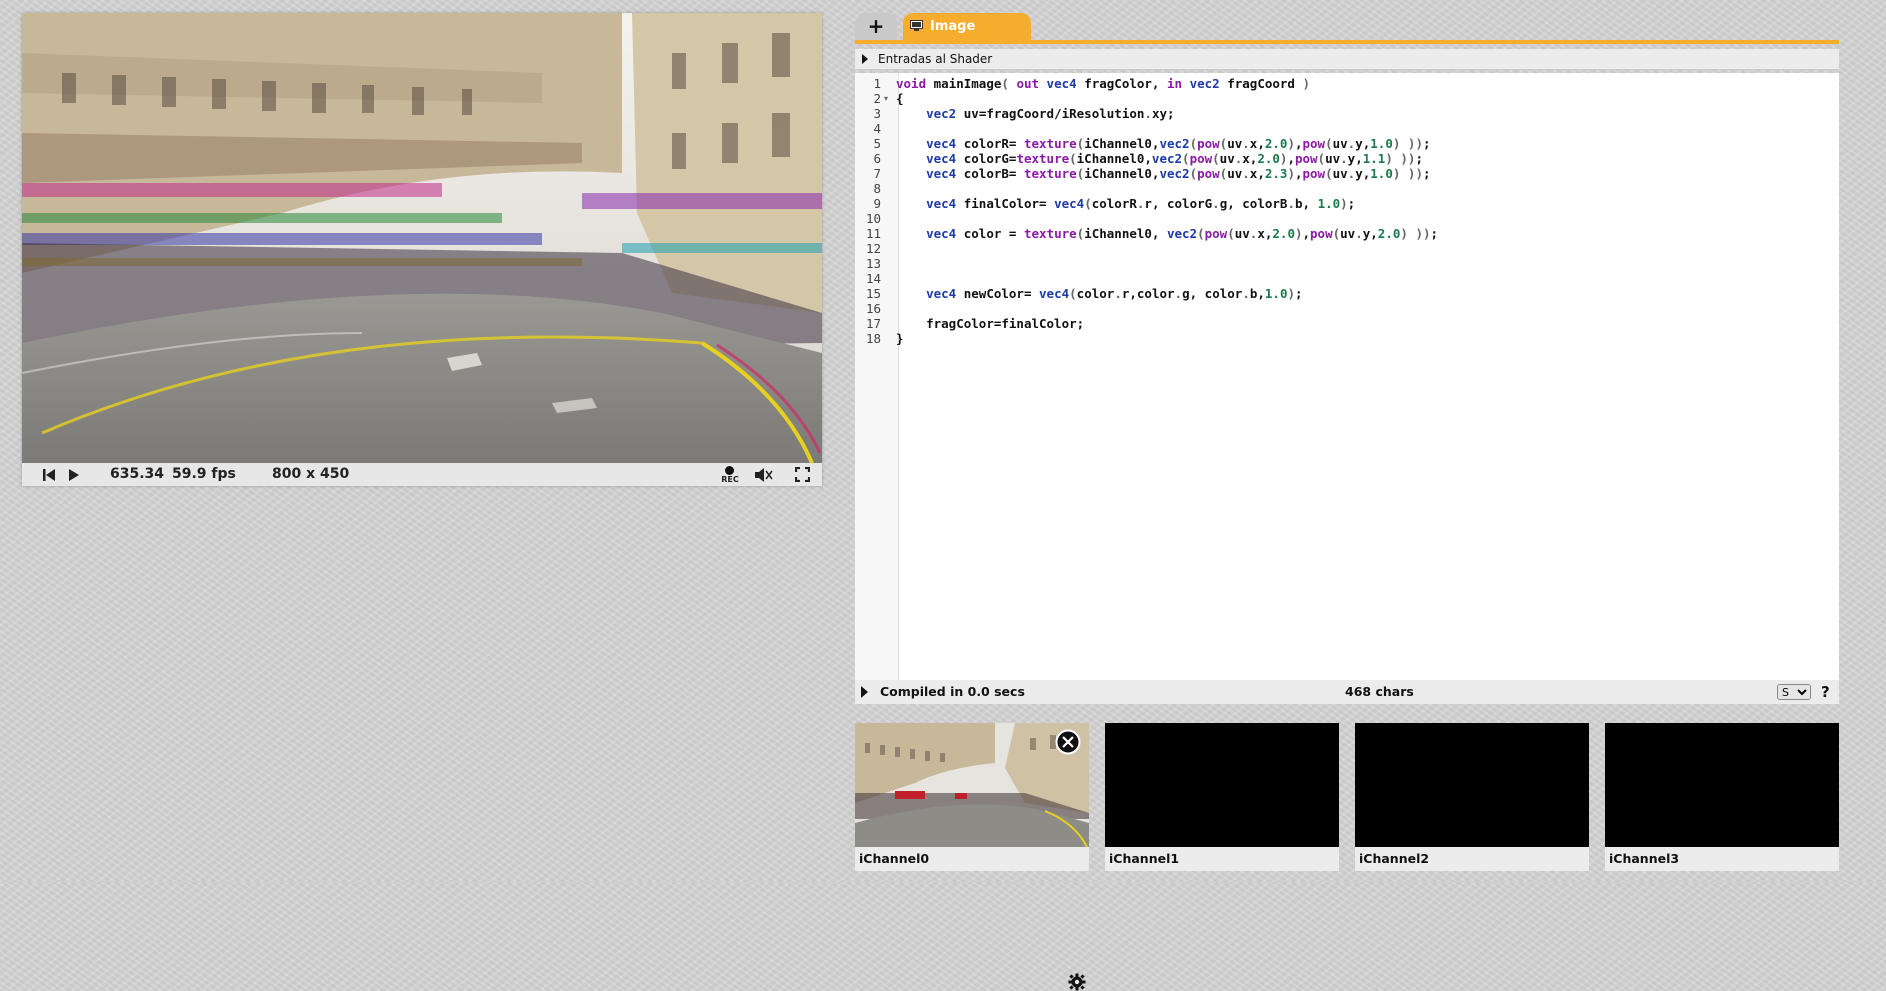 This screenshot has width=1886, height=991. Describe the element at coordinates (873, 218) in the screenshot. I see `line-number: 10` at that location.